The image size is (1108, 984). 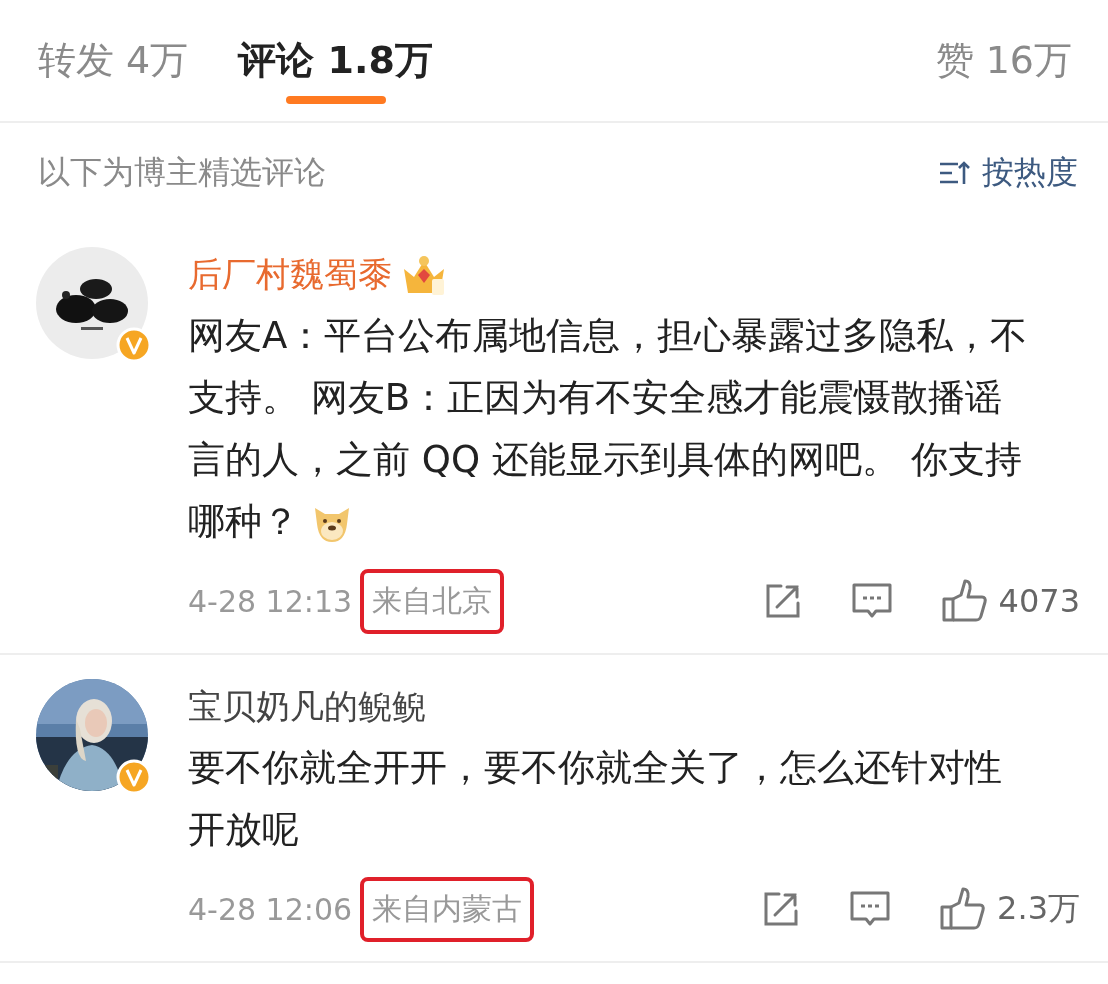 What do you see at coordinates (432, 601) in the screenshot?
I see `comment-location: 来自北京` at bounding box center [432, 601].